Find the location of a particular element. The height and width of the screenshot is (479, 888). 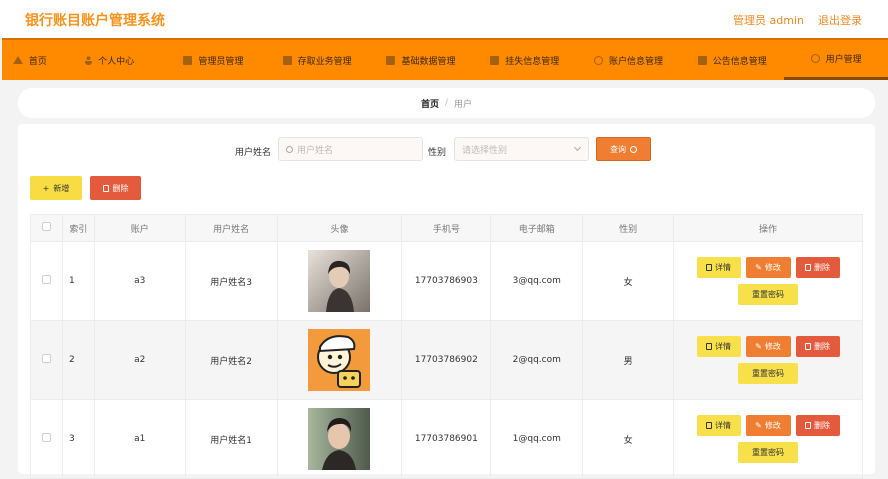

search-bar: 用户姓名 用户姓名 性别 请选择性别 查询 is located at coordinates (446, 150).